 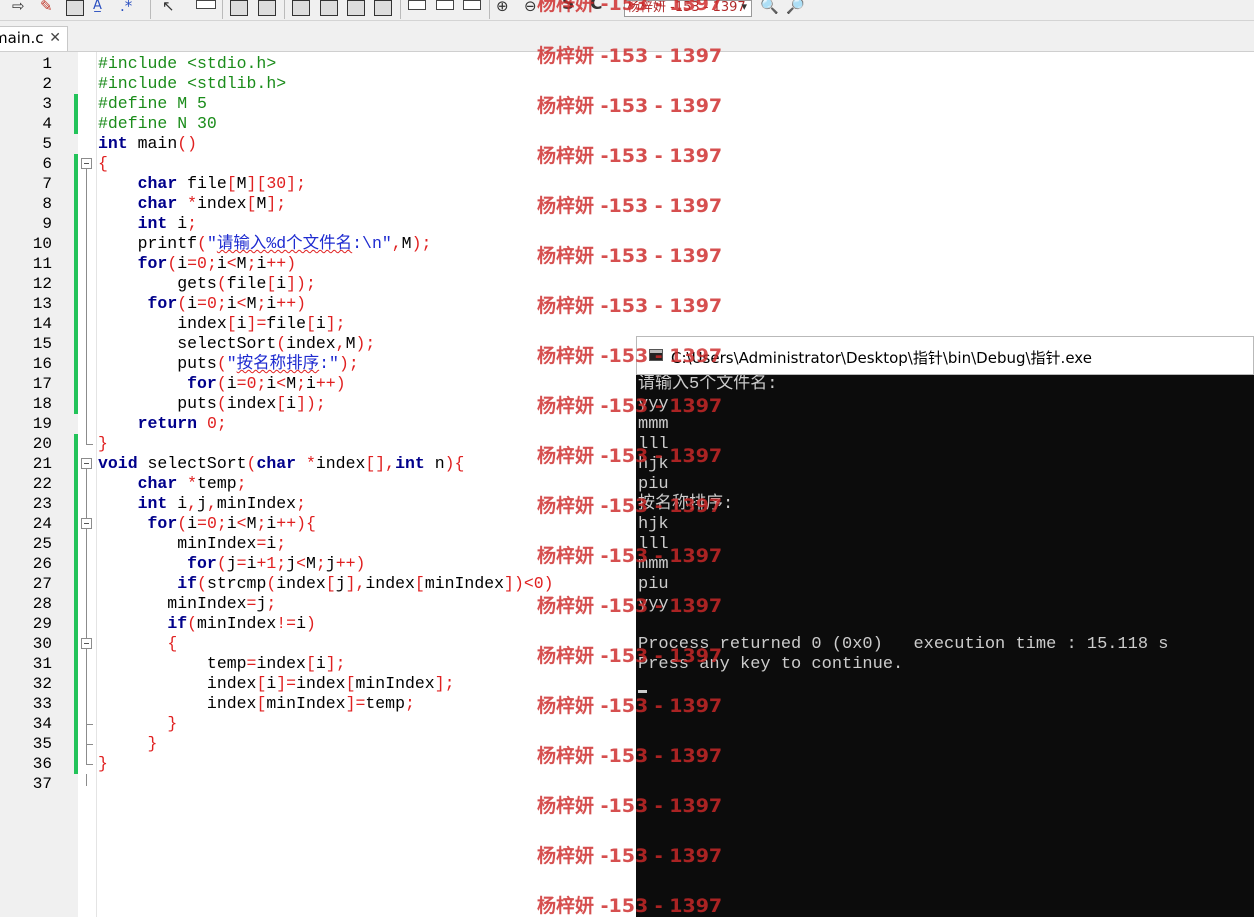 I want to click on console-app-icon, so click(x=656, y=355).